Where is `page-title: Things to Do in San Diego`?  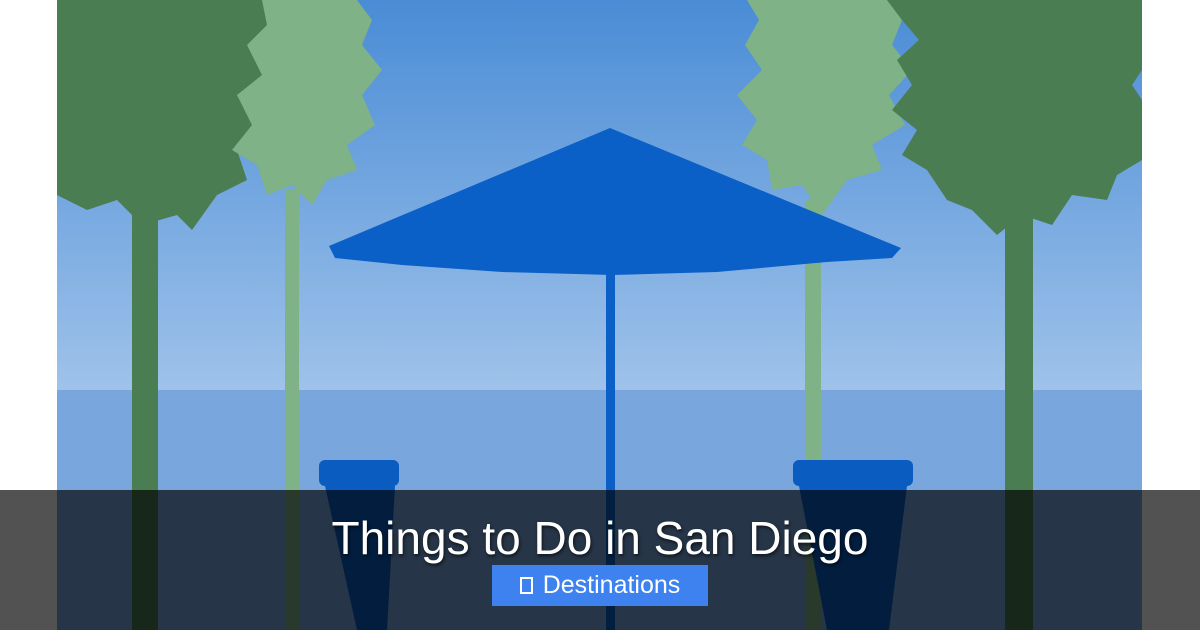
page-title: Things to Do in San Diego is located at coordinates (600, 538).